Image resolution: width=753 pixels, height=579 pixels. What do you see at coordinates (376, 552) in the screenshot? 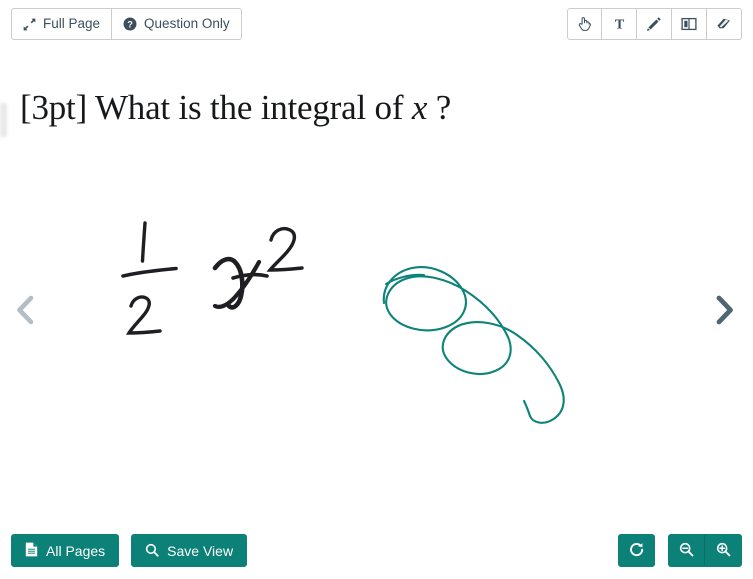
I see `bottom-toolbar: All Pages Save View` at bounding box center [376, 552].